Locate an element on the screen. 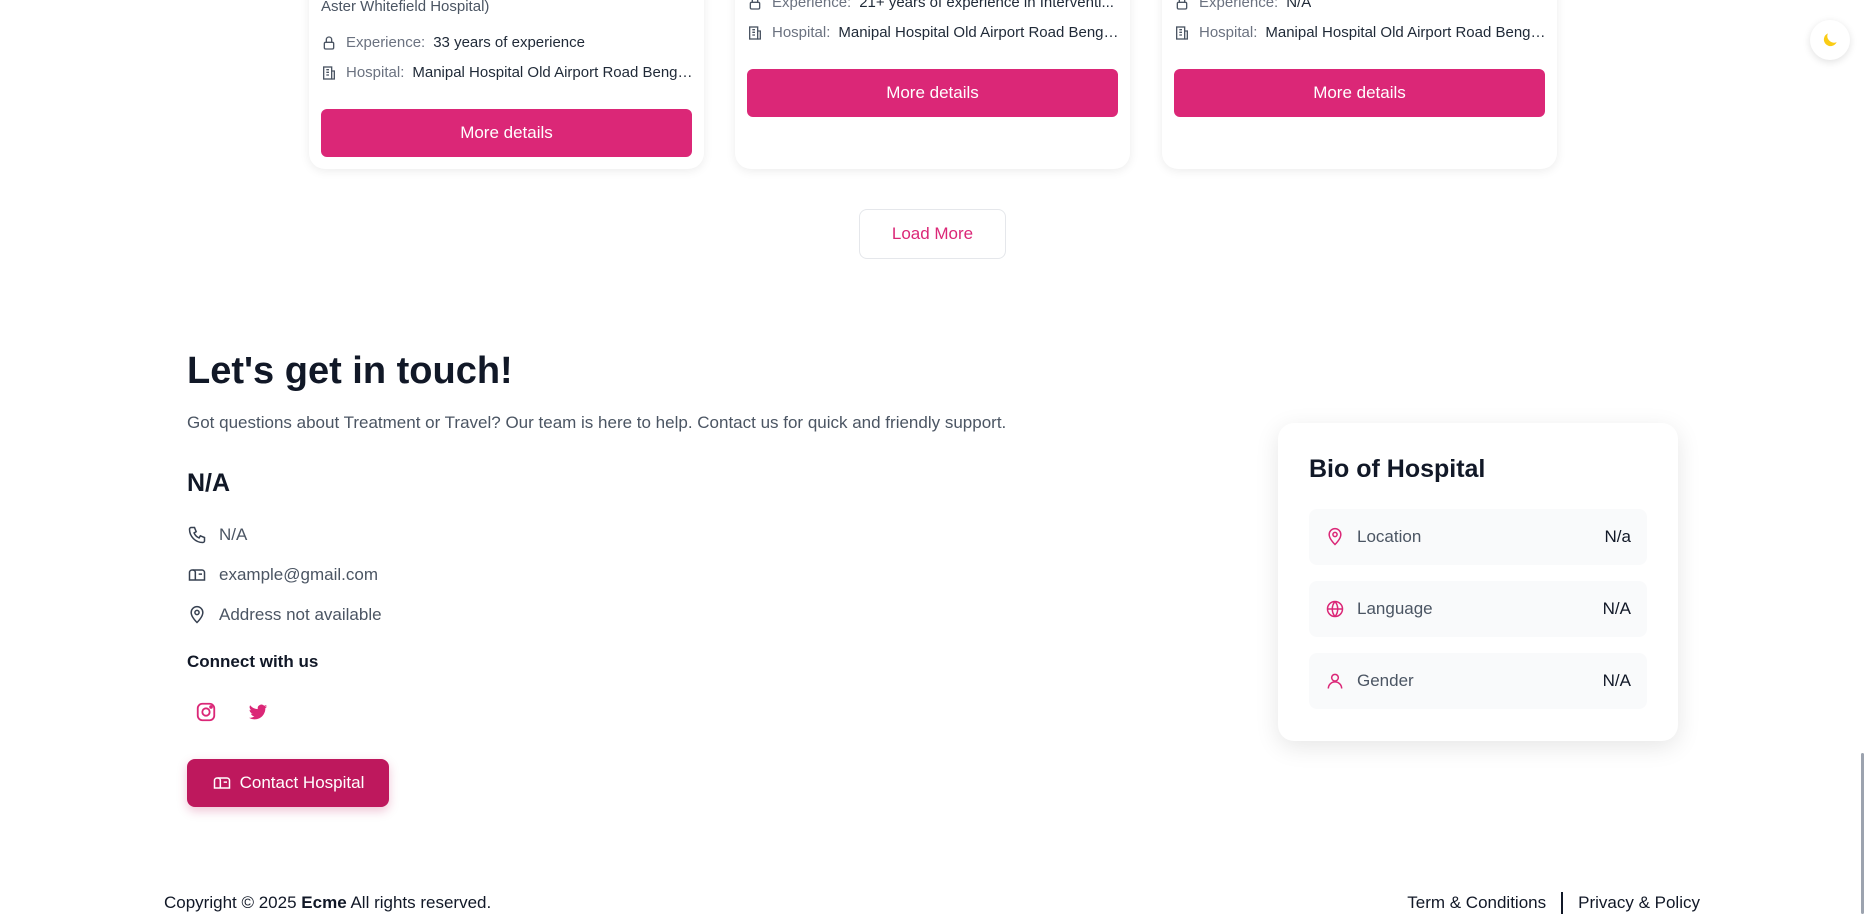 The image size is (1866, 914). theme-toggle-button is located at coordinates (1830, 40).